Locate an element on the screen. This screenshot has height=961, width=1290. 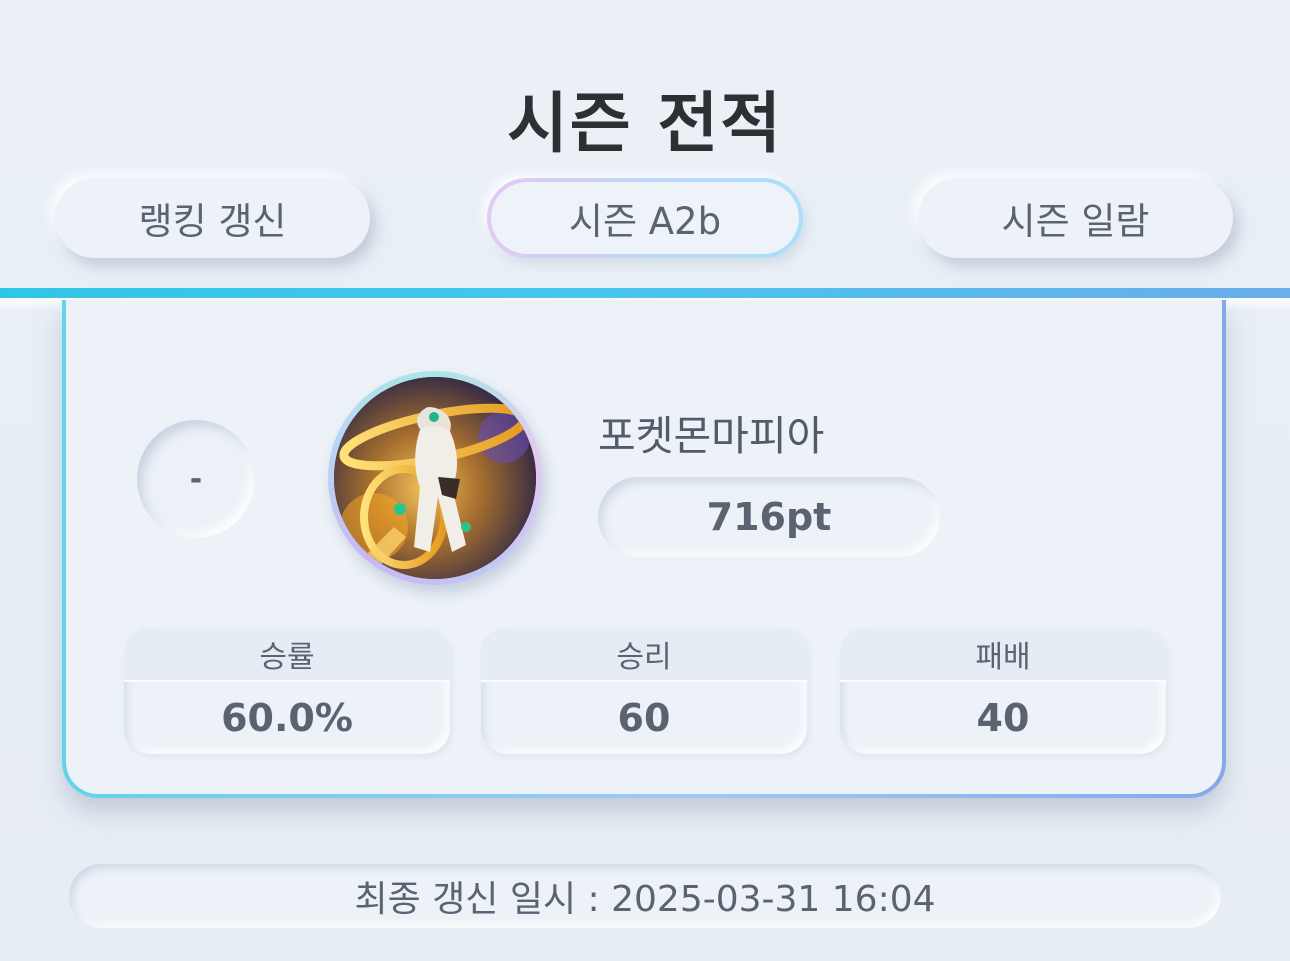
avatar-frame is located at coordinates (435, 478).